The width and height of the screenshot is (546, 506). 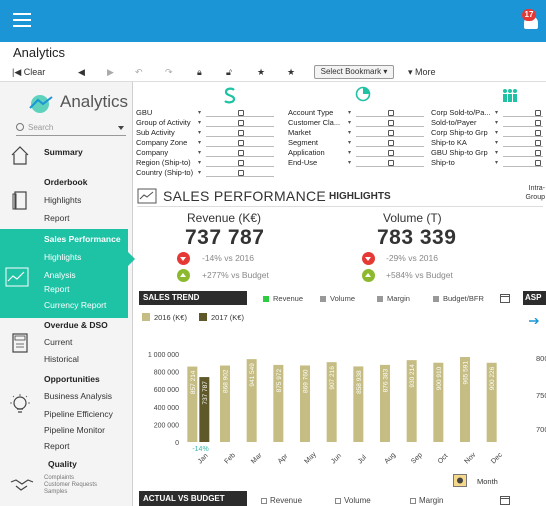 What do you see at coordinates (487, 133) in the screenshot?
I see `filter-corp-ship-to-grp: Corp Ship-to Grp ▾` at bounding box center [487, 133].